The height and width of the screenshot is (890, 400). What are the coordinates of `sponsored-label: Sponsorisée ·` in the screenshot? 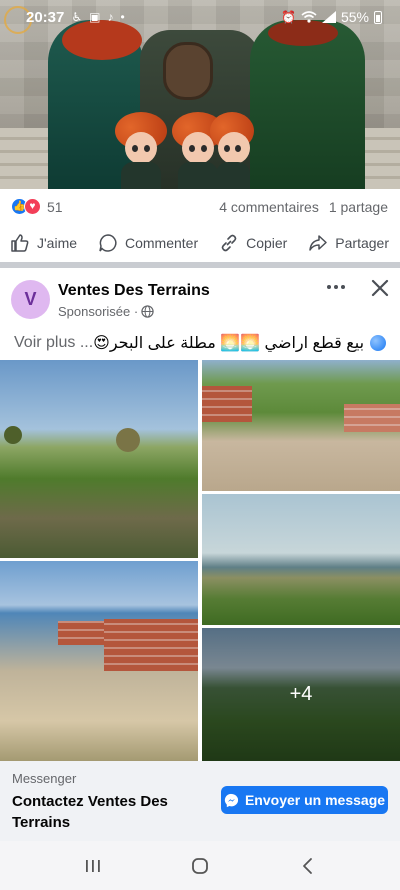 It's located at (98, 311).